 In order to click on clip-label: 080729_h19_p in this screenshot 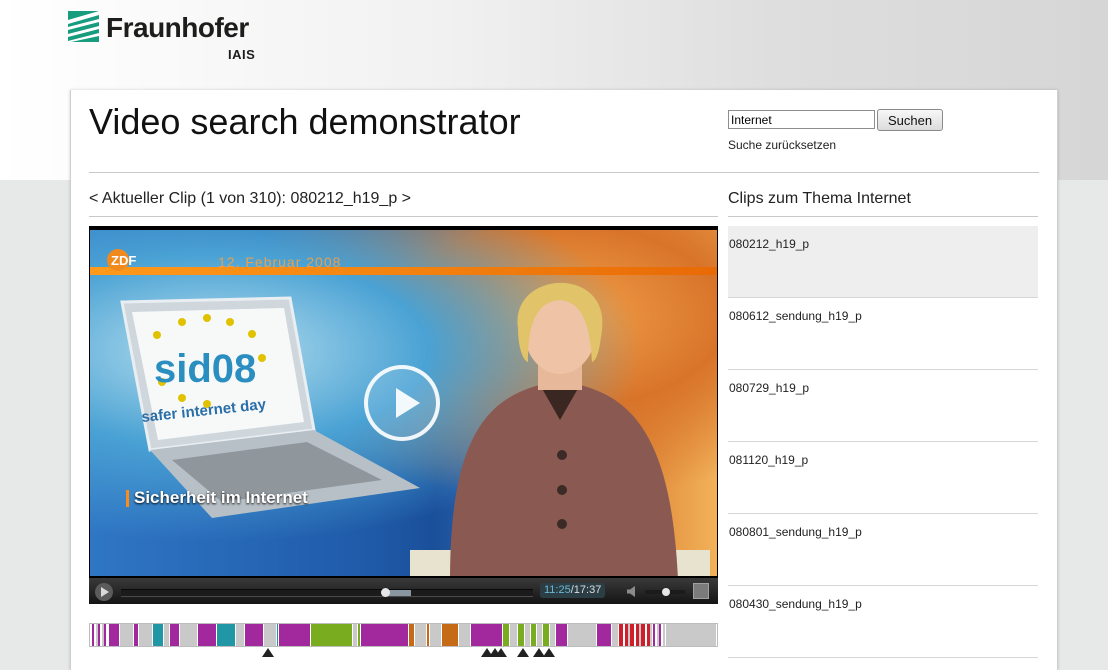, I will do `click(769, 388)`.